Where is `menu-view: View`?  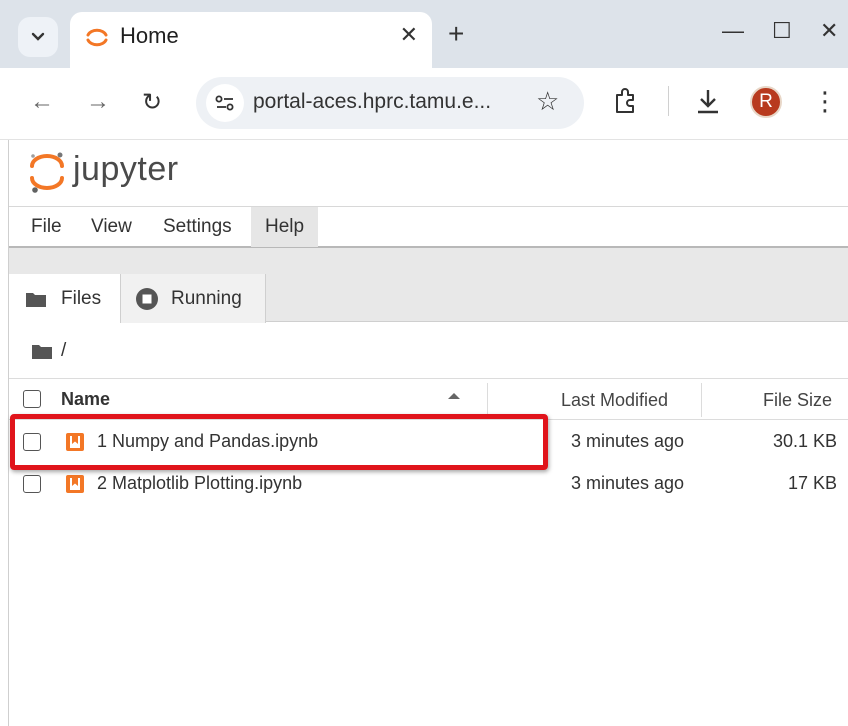 menu-view: View is located at coordinates (111, 227).